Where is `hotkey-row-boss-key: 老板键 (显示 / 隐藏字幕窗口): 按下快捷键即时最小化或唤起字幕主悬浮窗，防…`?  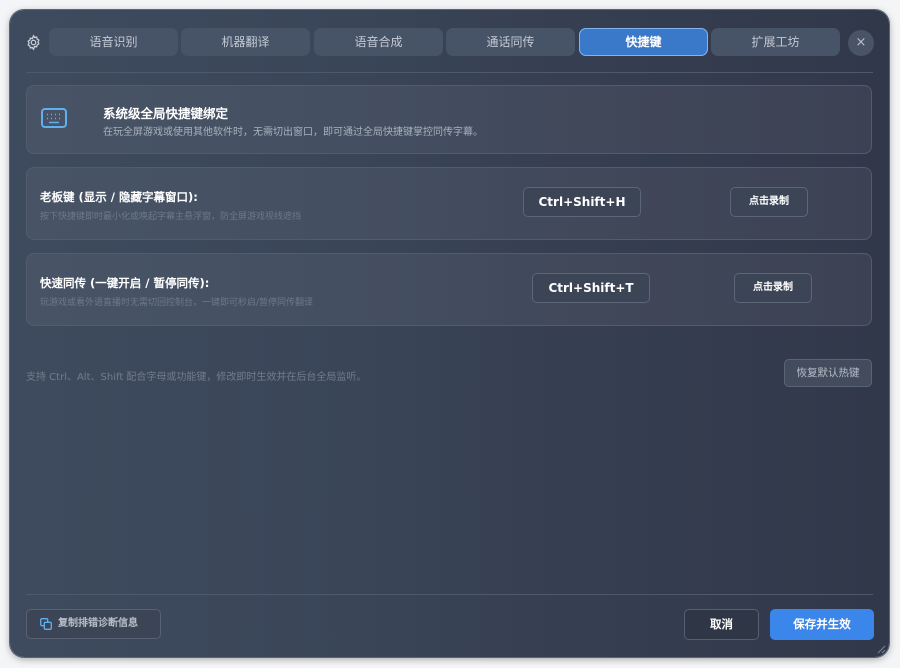 hotkey-row-boss-key: 老板键 (显示 / 隐藏字幕窗口): 按下快捷键即时最小化或唤起字幕主悬浮窗，防… is located at coordinates (449, 203).